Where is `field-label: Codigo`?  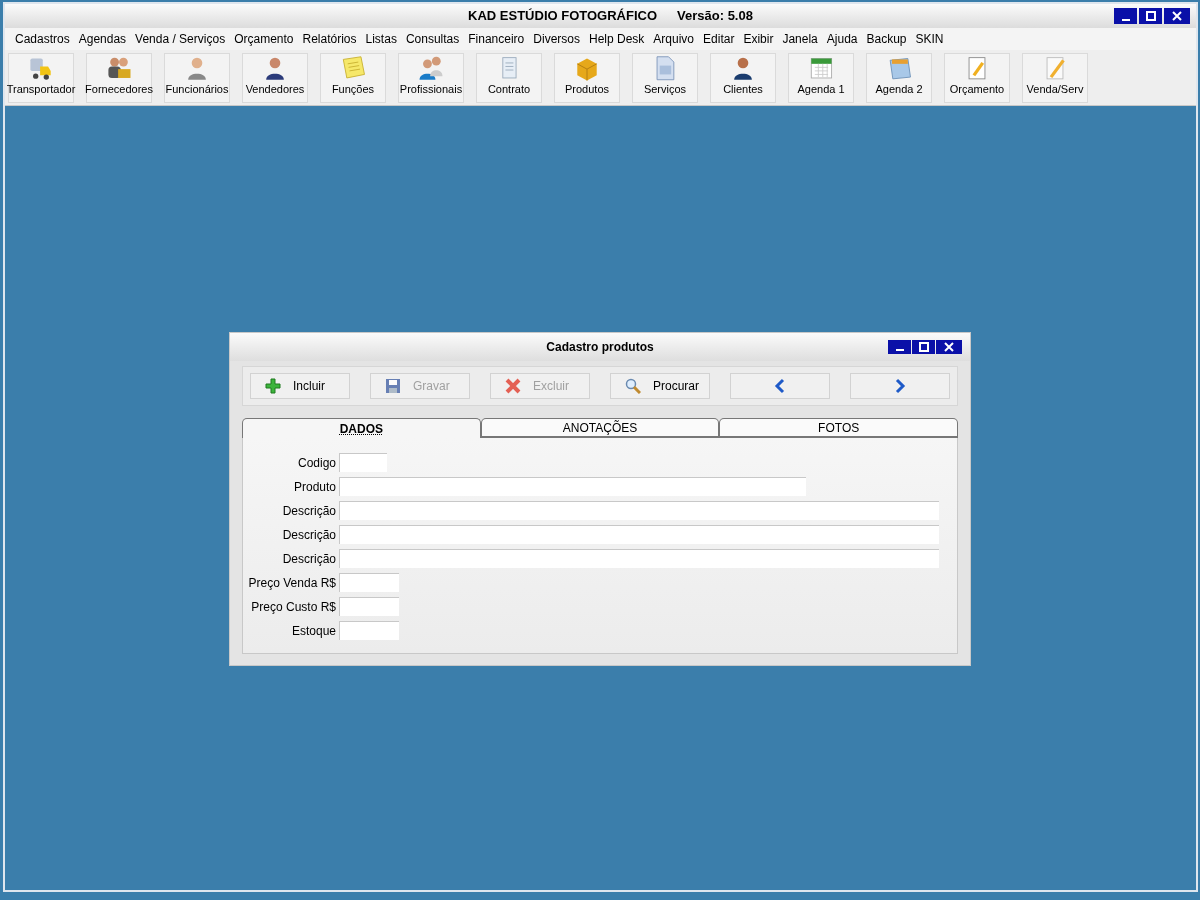
field-label: Codigo is located at coordinates (316, 463).